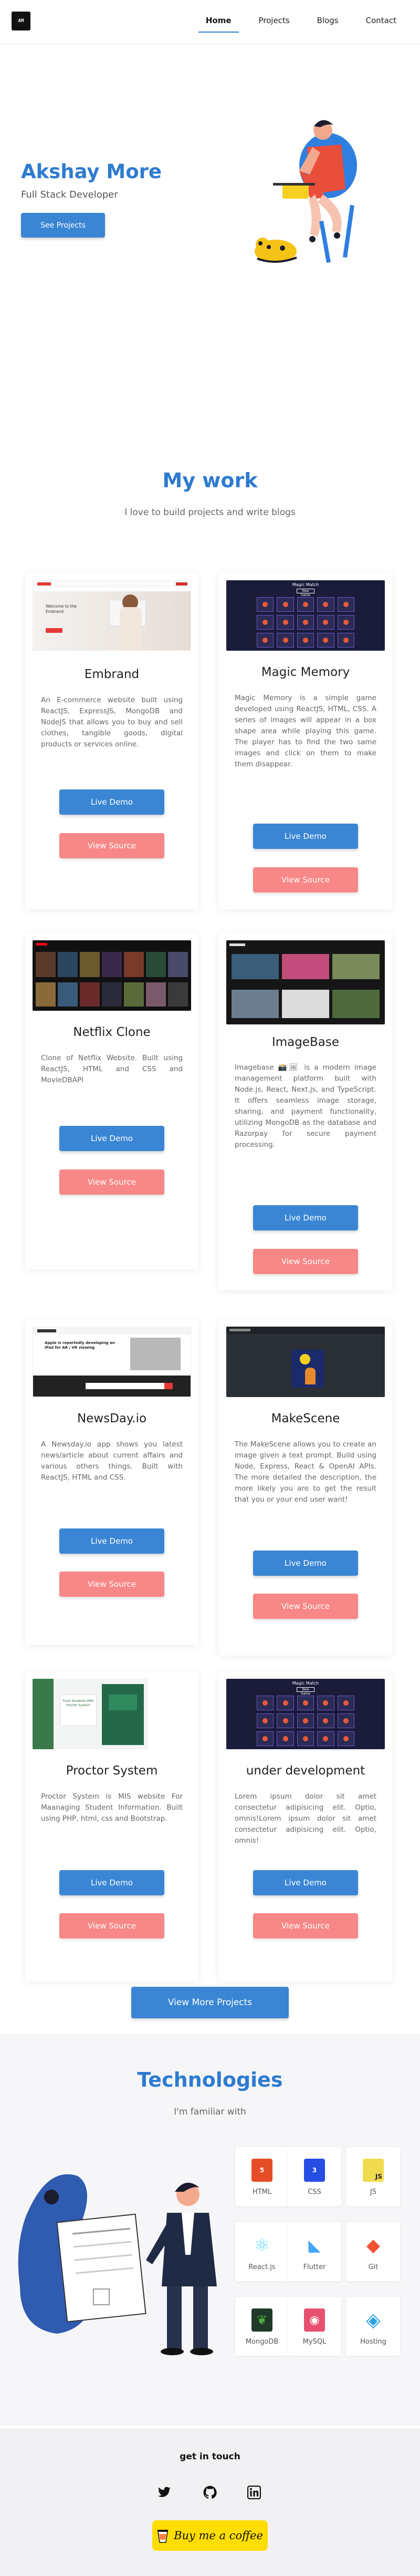 This screenshot has width=420, height=2576. I want to click on nav-link-projects: Projects, so click(274, 20).